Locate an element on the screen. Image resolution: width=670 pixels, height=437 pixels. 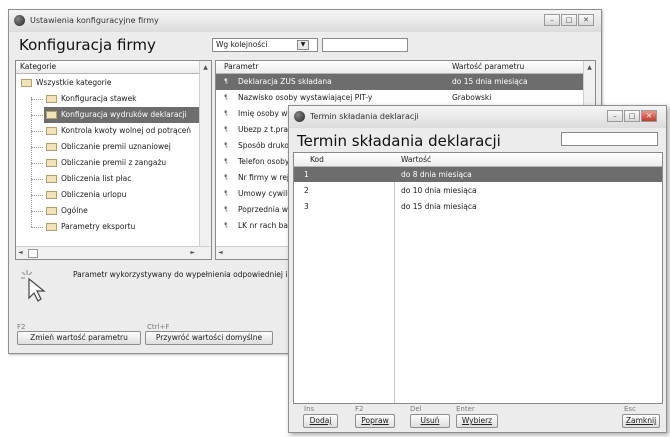
param-column-label: Parametr is located at coordinates (241, 66).